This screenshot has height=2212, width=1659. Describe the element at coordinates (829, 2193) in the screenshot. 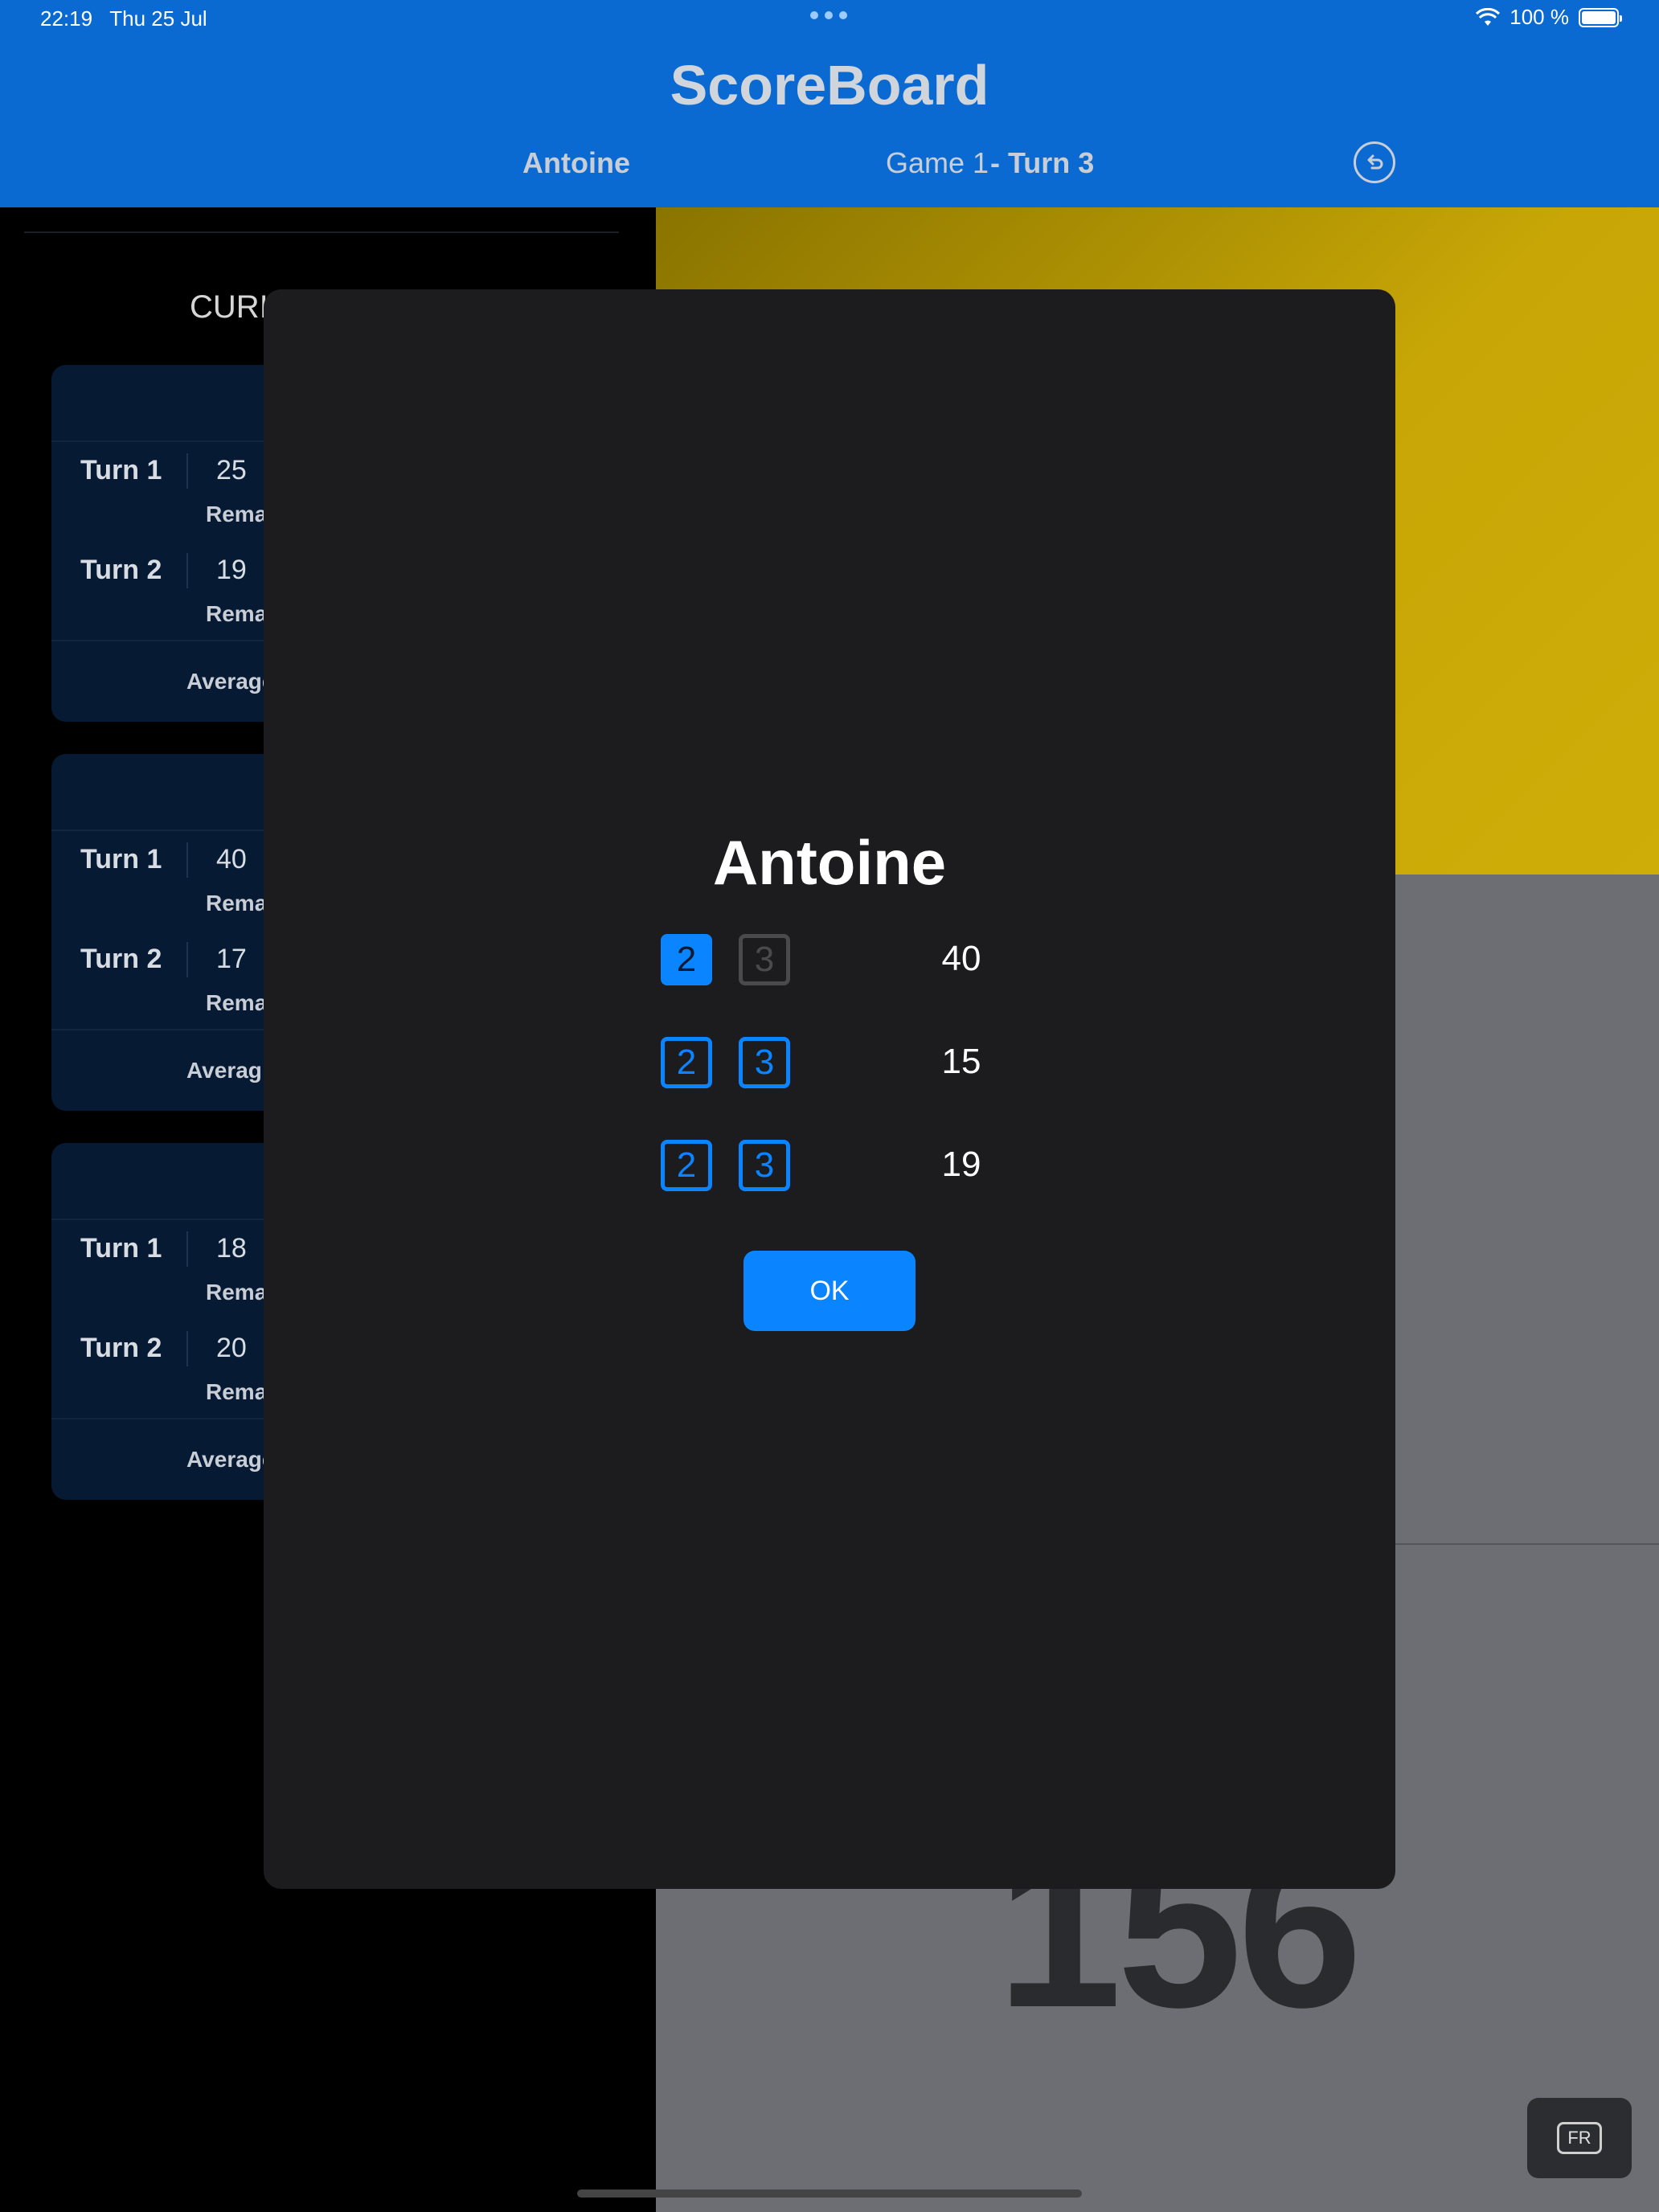

I see `home-indicator` at that location.